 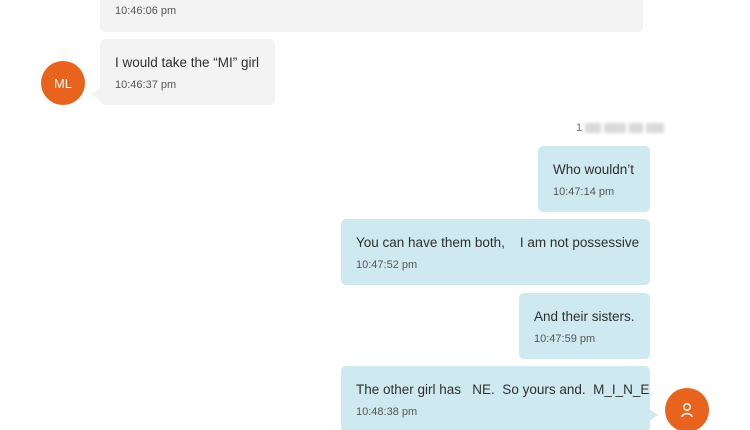 What do you see at coordinates (594, 169) in the screenshot?
I see `message-text: Who wouldn’t` at bounding box center [594, 169].